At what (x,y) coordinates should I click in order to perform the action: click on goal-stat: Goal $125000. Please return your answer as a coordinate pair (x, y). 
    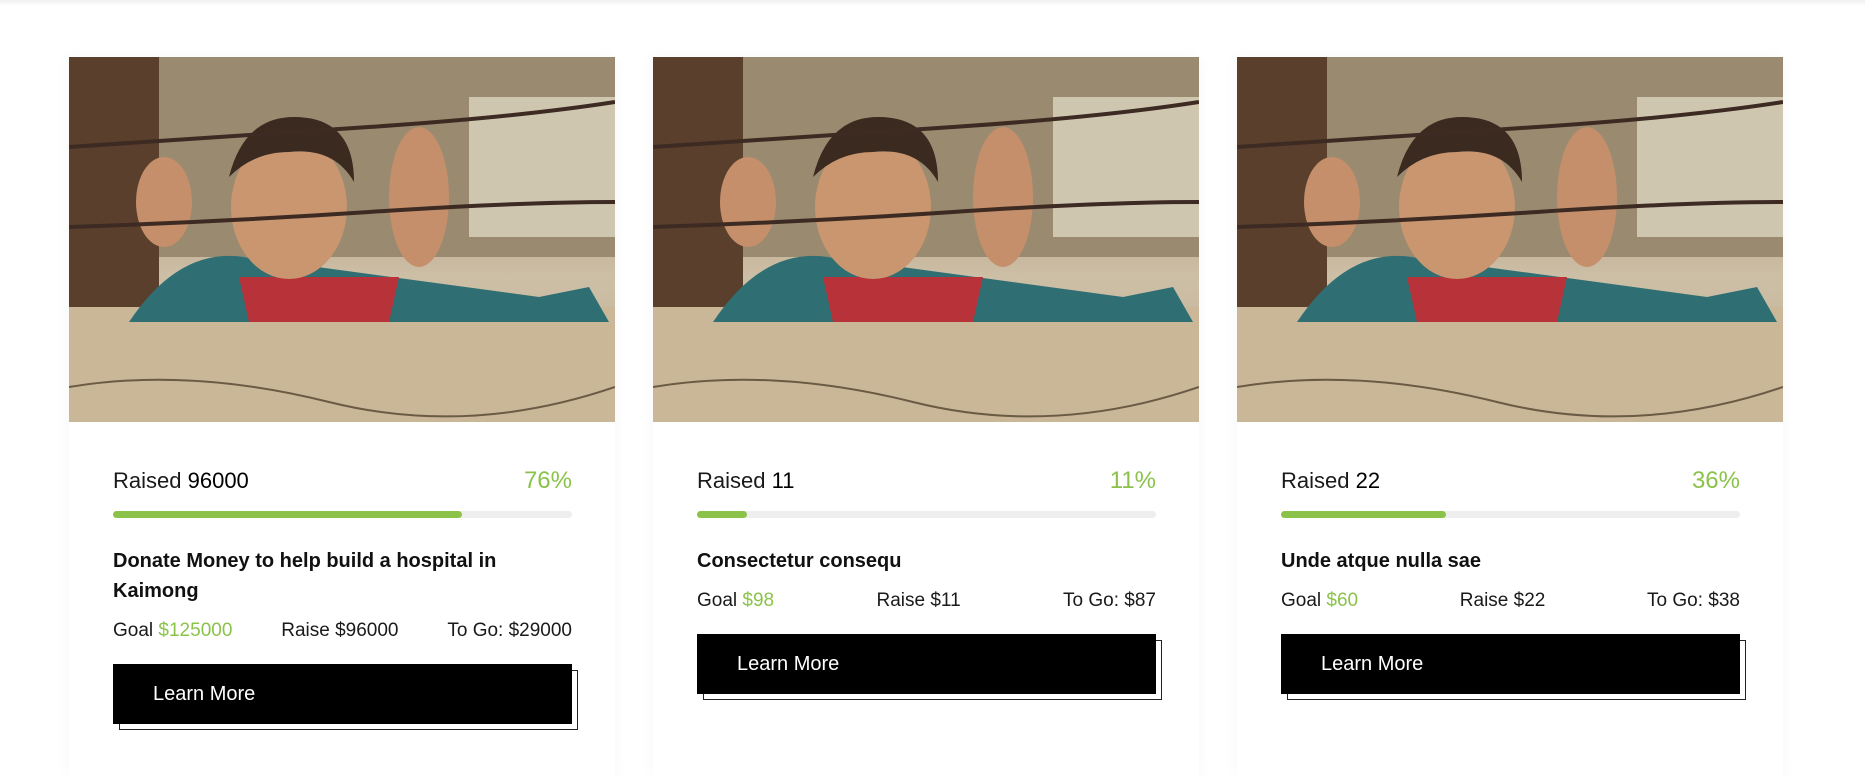
    Looking at the image, I should click on (173, 630).